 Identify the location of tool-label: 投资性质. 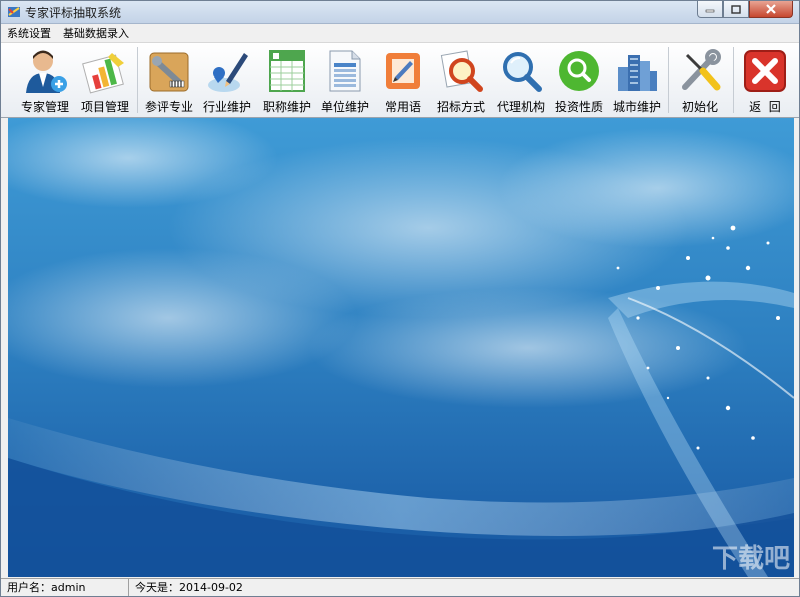
(578, 107).